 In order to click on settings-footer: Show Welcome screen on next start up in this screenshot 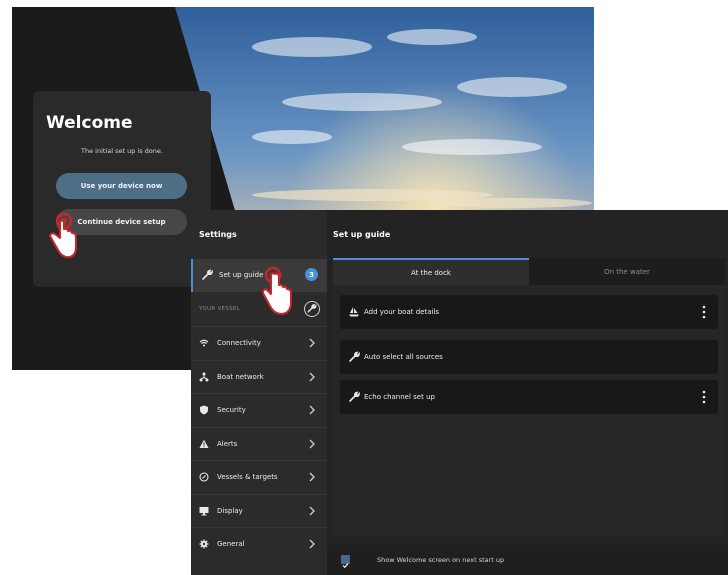, I will do `click(527, 560)`.